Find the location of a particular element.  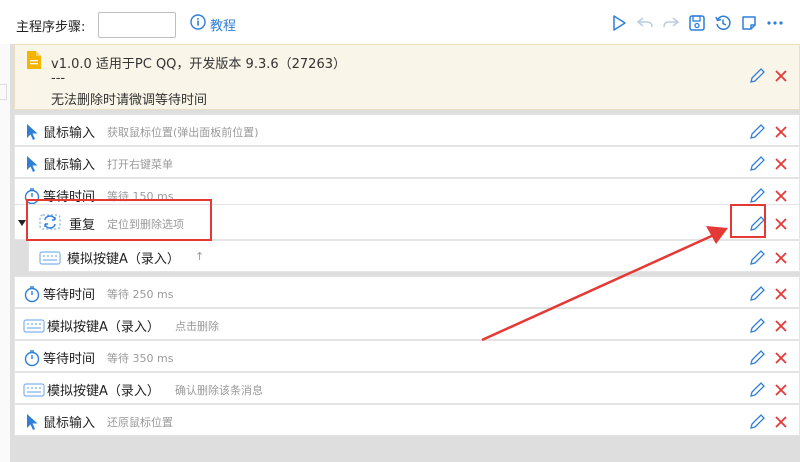

top-bar: 主程序步骤: 教程 is located at coordinates (400, 22).